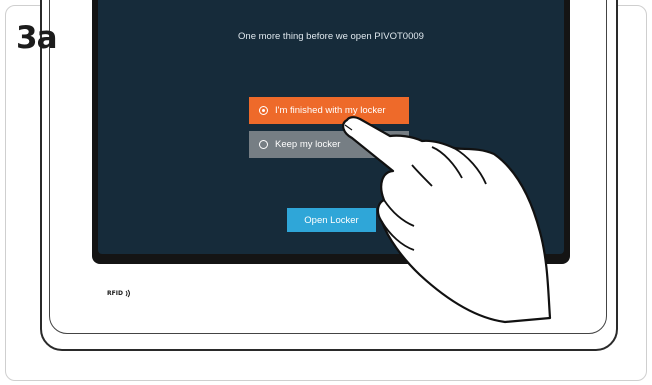 The width and height of the screenshot is (652, 385). I want to click on rfid-label: RFID, so click(115, 293).